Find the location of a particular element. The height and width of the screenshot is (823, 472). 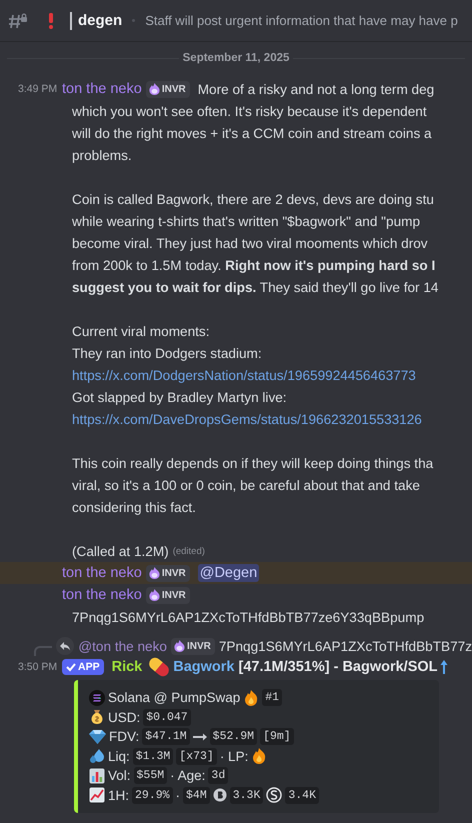

message-text: suggest you to wait for dips. They said they'll go live for 14 is located at coordinates (255, 287).